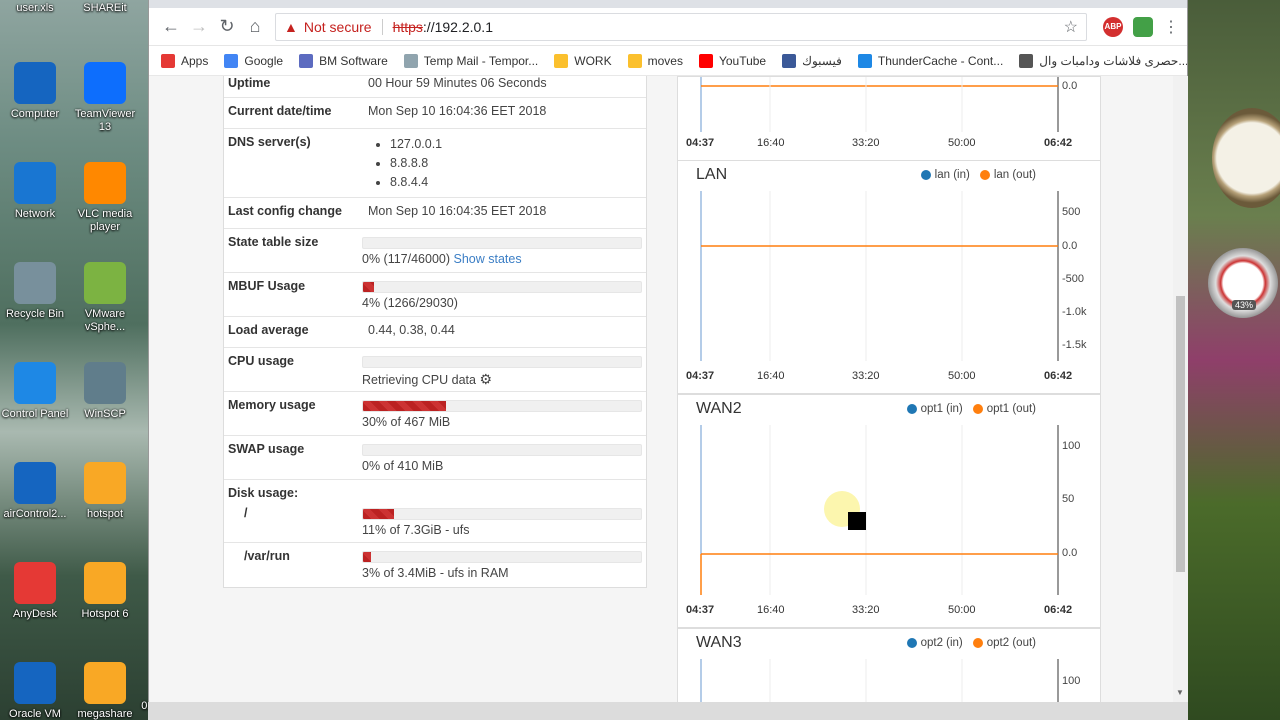  Describe the element at coordinates (1143, 26) in the screenshot. I see `extension-globe-icon` at that location.